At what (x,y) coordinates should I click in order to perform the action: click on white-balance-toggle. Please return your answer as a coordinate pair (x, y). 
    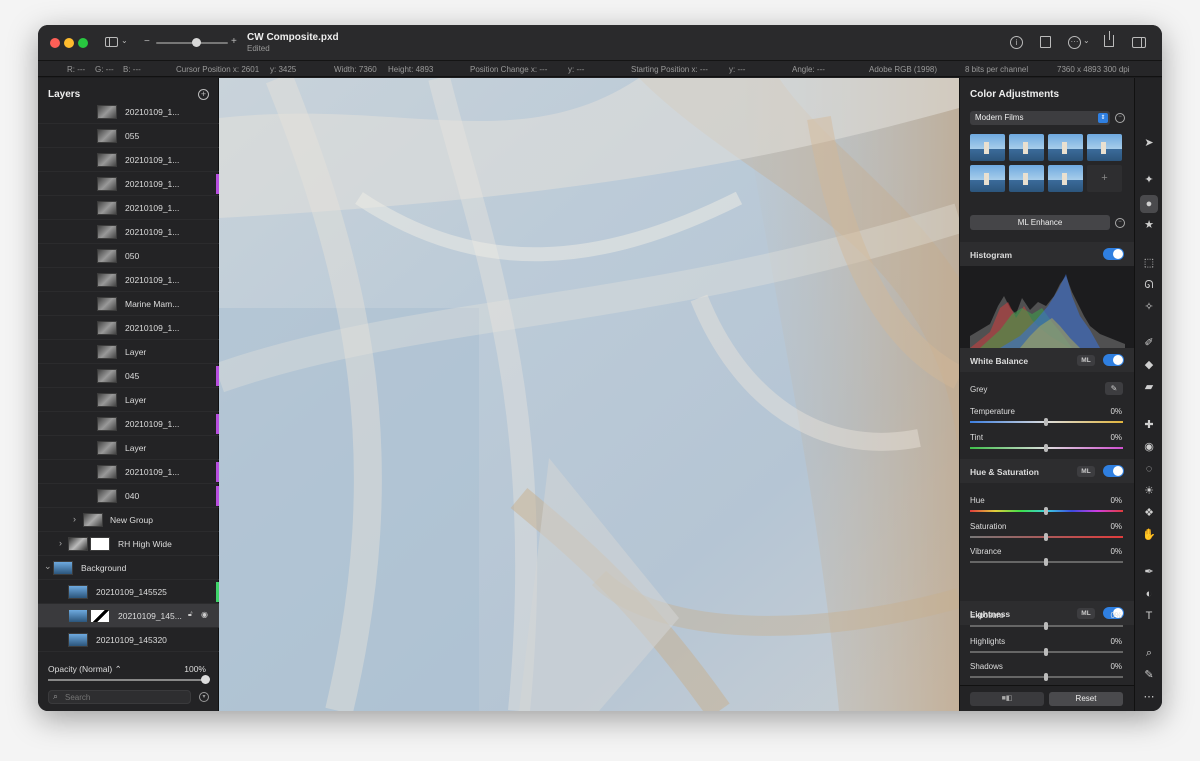
    Looking at the image, I should click on (1113, 360).